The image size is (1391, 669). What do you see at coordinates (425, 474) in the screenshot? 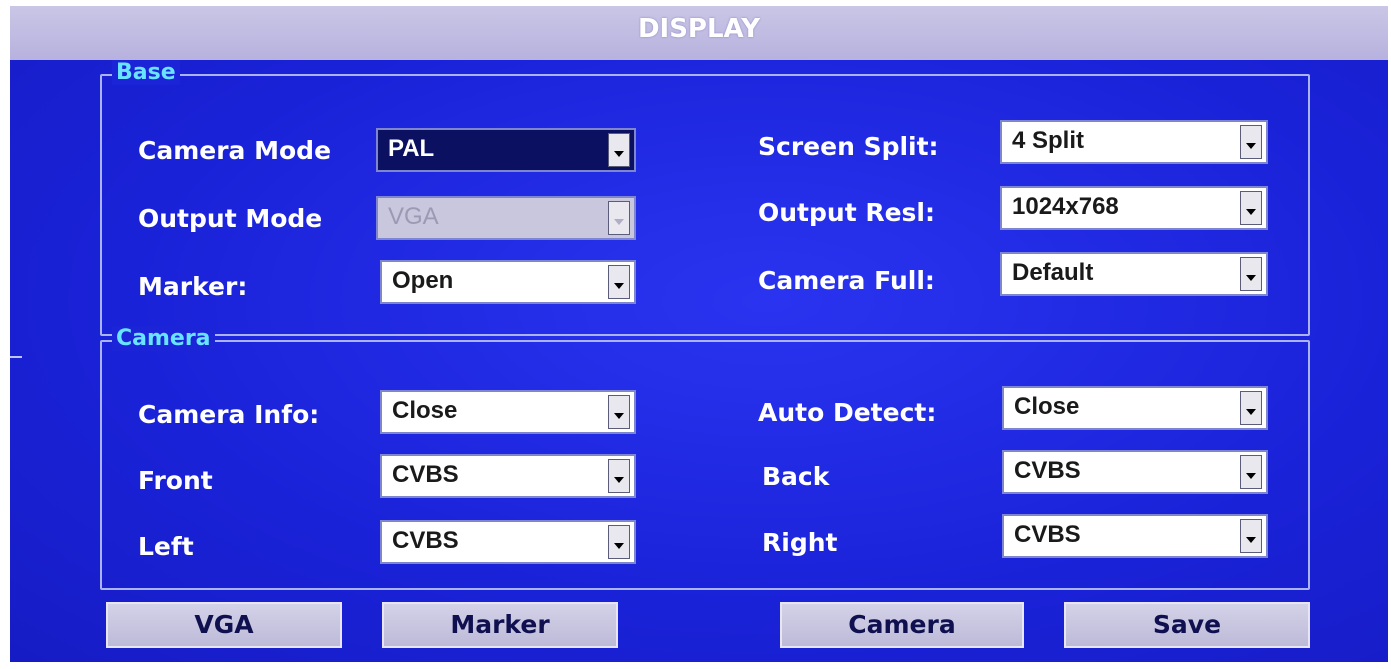
I see `front-value: CVBS` at bounding box center [425, 474].